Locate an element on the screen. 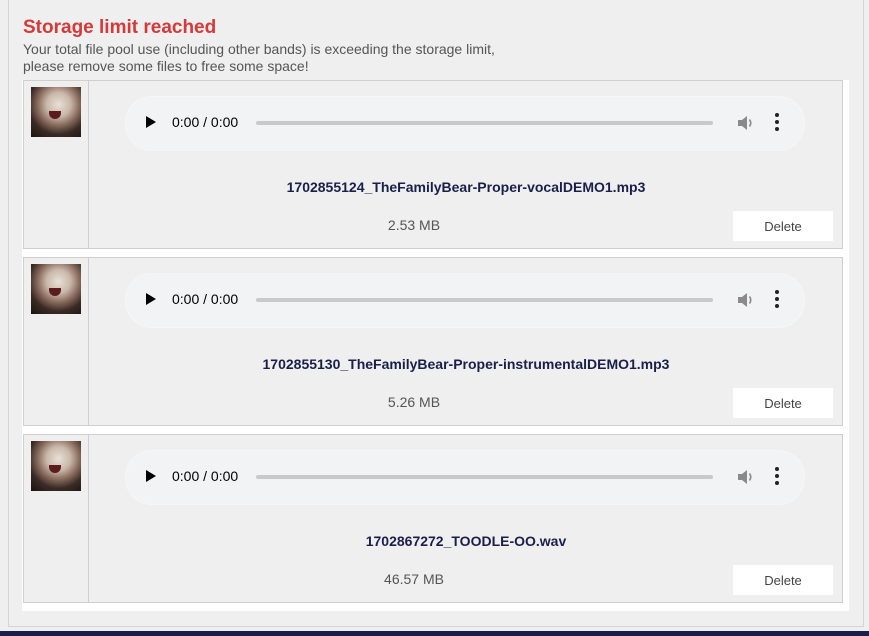 This screenshot has height=636, width=869. file-size: 2.53 MB is located at coordinates (414, 225).